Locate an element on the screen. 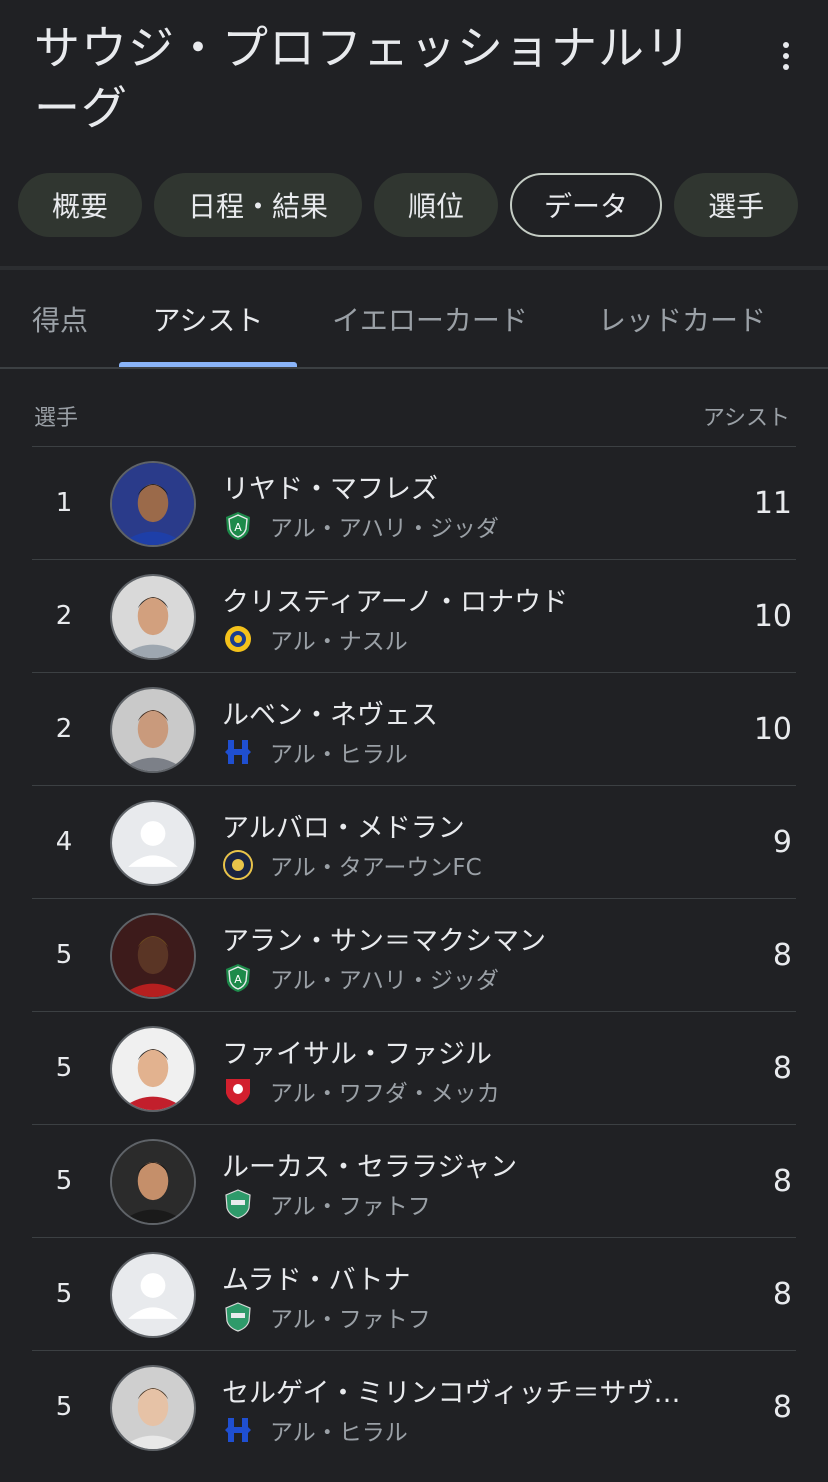 Image resolution: width=828 pixels, height=1482 pixels. rank: 1 is located at coordinates (64, 503).